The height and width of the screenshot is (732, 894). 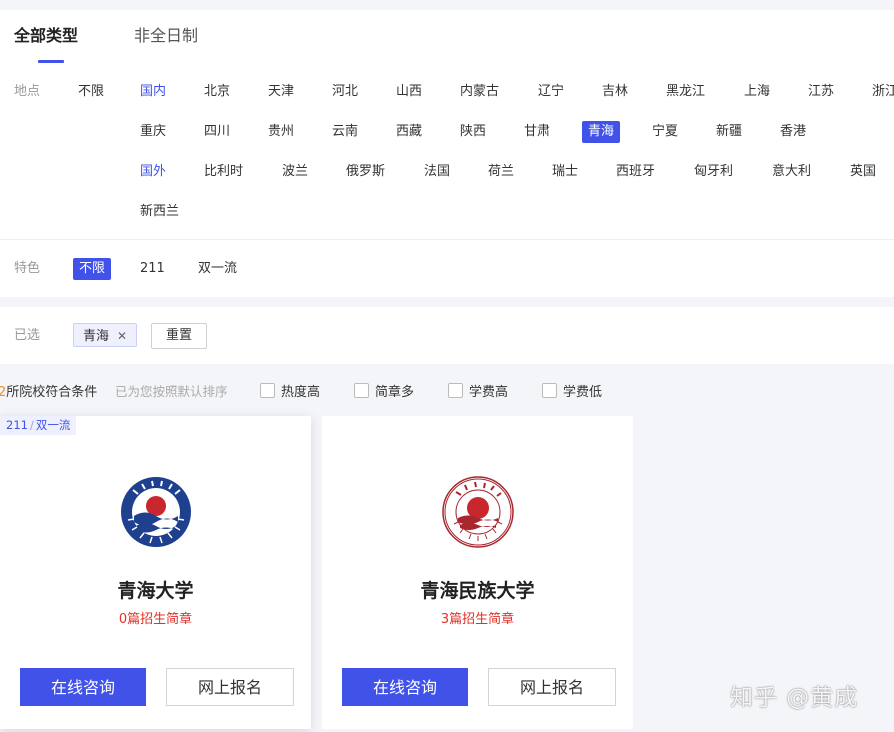 What do you see at coordinates (551, 92) in the screenshot?
I see `location-option: 辽宁` at bounding box center [551, 92].